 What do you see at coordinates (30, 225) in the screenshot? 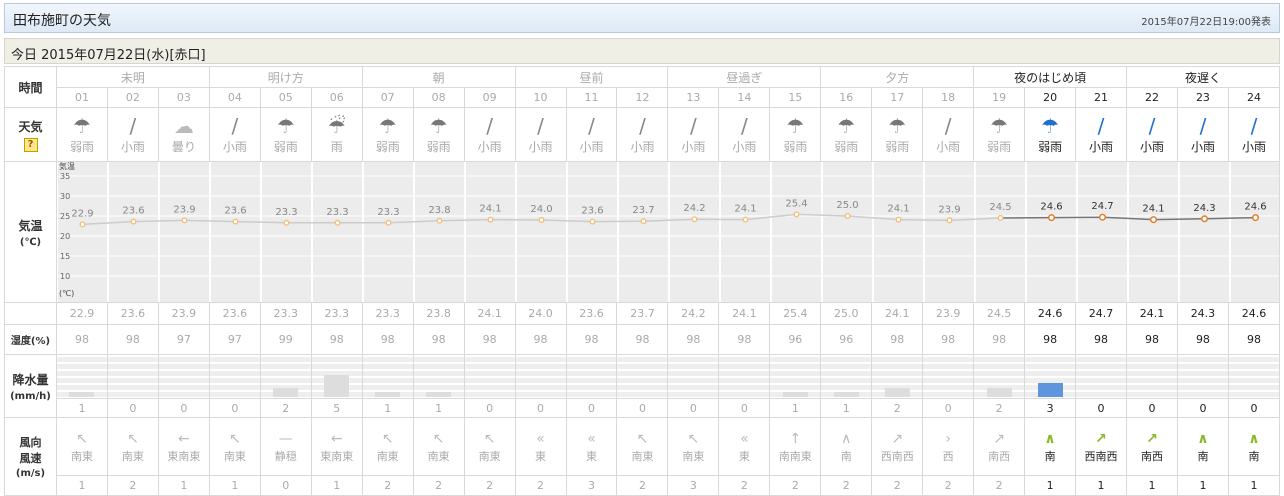
I see `temp-label: 気温` at bounding box center [30, 225].